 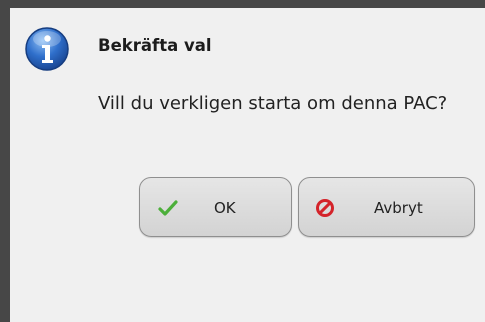 I want to click on window-frame-left, so click(x=5, y=161).